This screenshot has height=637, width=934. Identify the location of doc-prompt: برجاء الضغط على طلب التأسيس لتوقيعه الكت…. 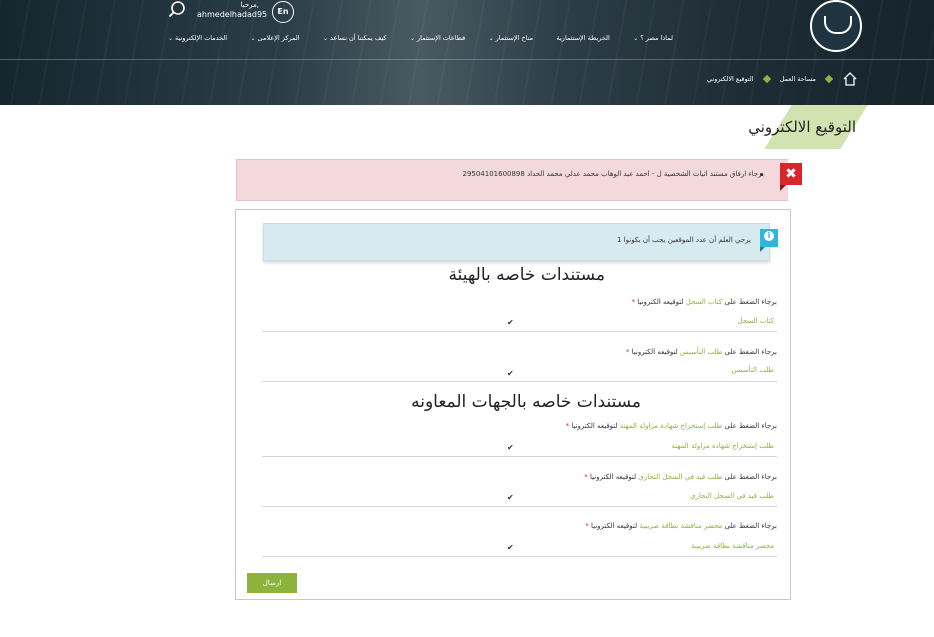
(701, 352).